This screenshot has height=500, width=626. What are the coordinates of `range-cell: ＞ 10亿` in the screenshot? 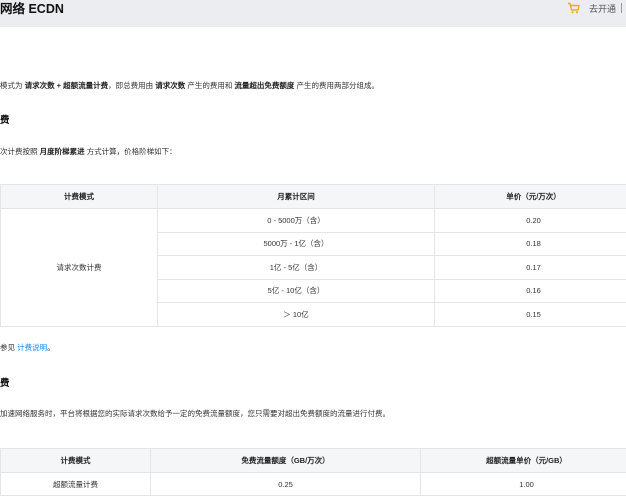 It's located at (296, 314).